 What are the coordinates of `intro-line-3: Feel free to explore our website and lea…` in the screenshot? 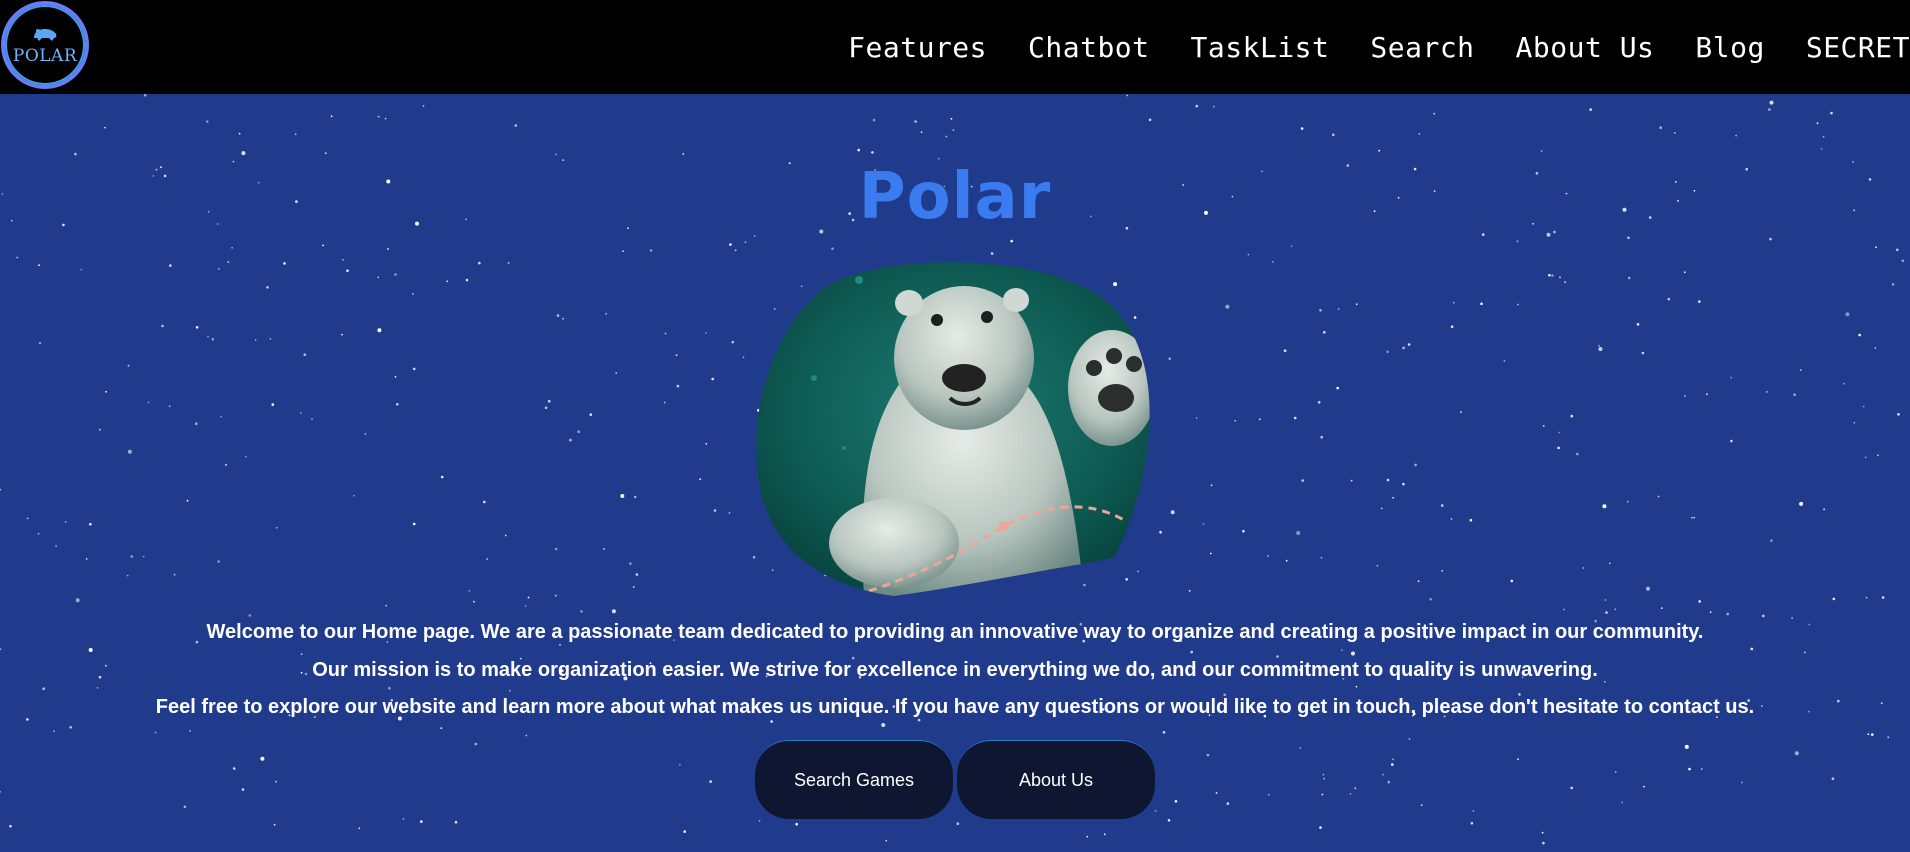 It's located at (955, 707).